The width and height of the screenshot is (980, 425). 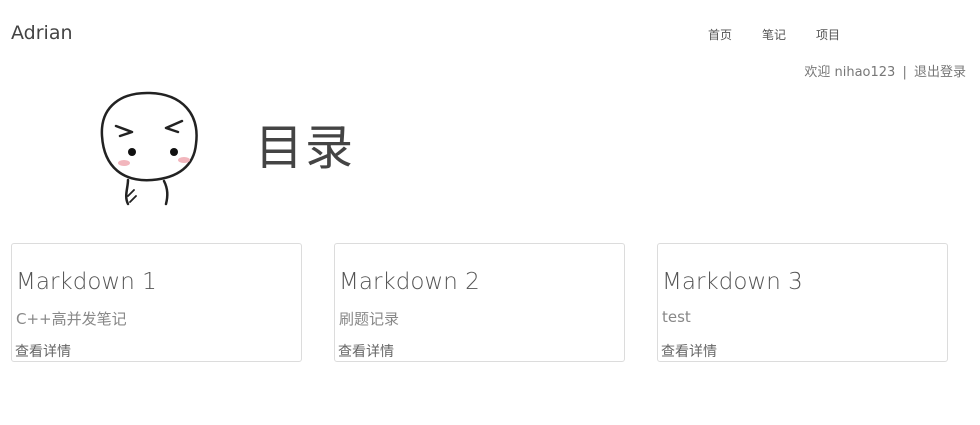 I want to click on logout-link: 退出登录, so click(x=940, y=72).